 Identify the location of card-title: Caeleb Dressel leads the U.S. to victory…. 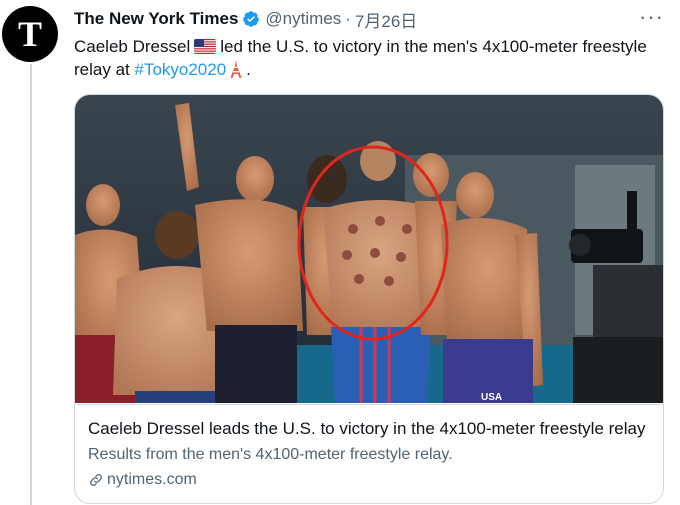
(370, 429).